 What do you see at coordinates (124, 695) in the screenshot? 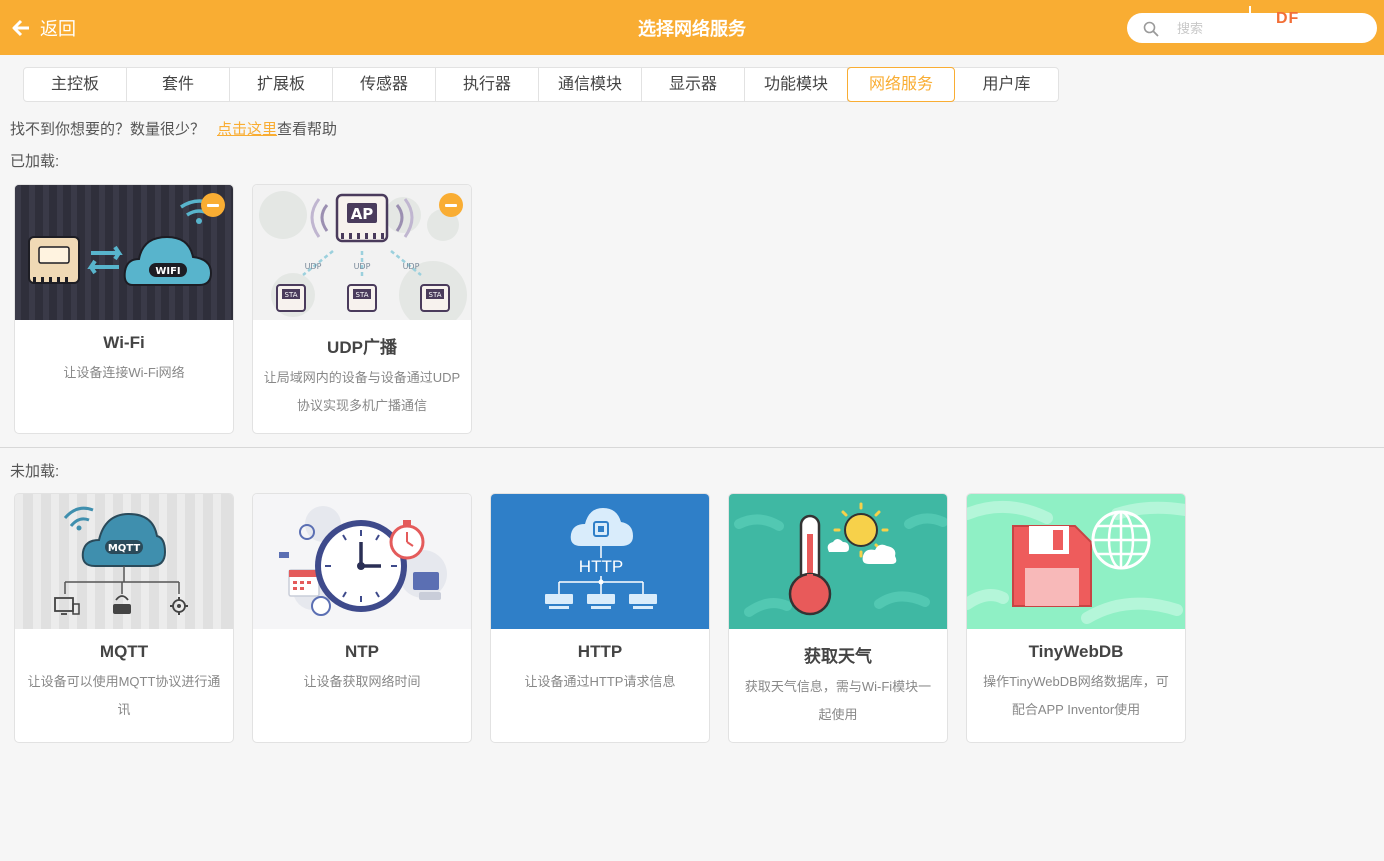
I see `card-description: 让设备可以使用MQTT协议进行通讯` at bounding box center [124, 695].